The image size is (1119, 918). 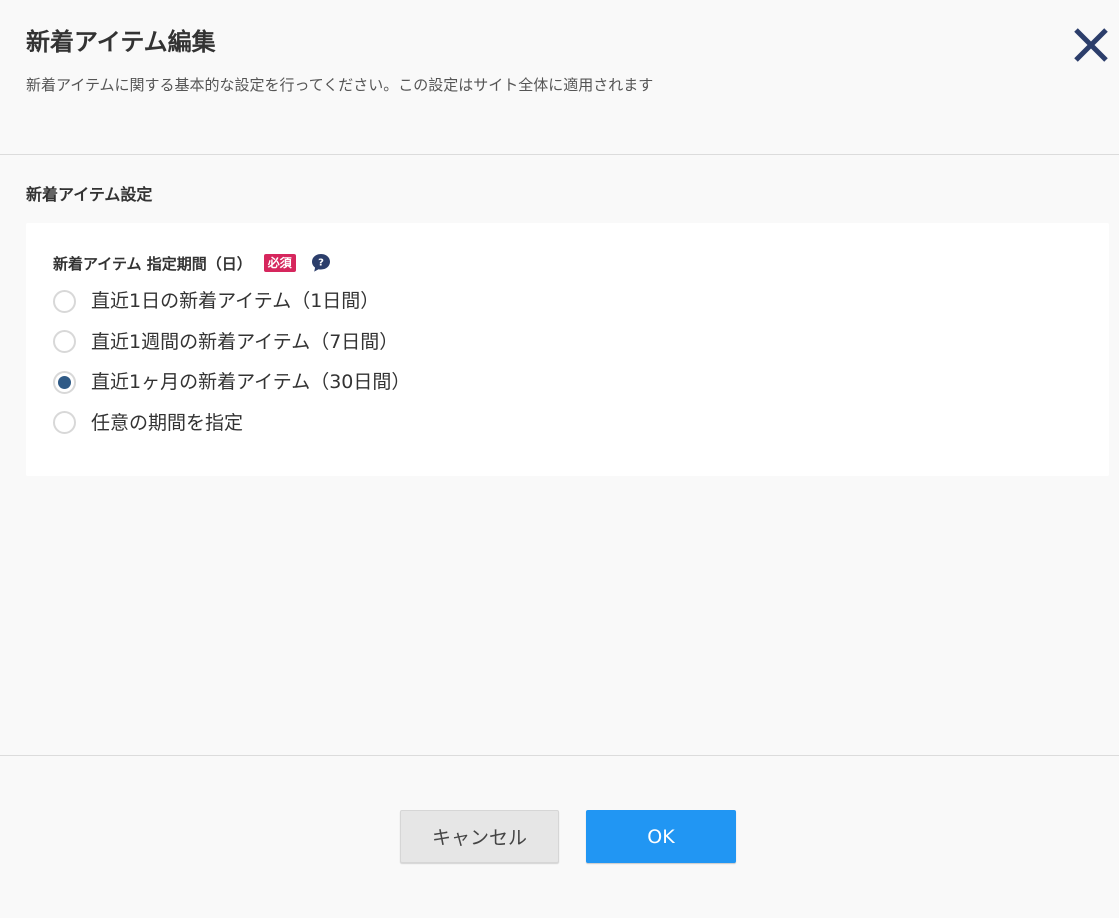 What do you see at coordinates (661, 836) in the screenshot?
I see `ok-button: OK` at bounding box center [661, 836].